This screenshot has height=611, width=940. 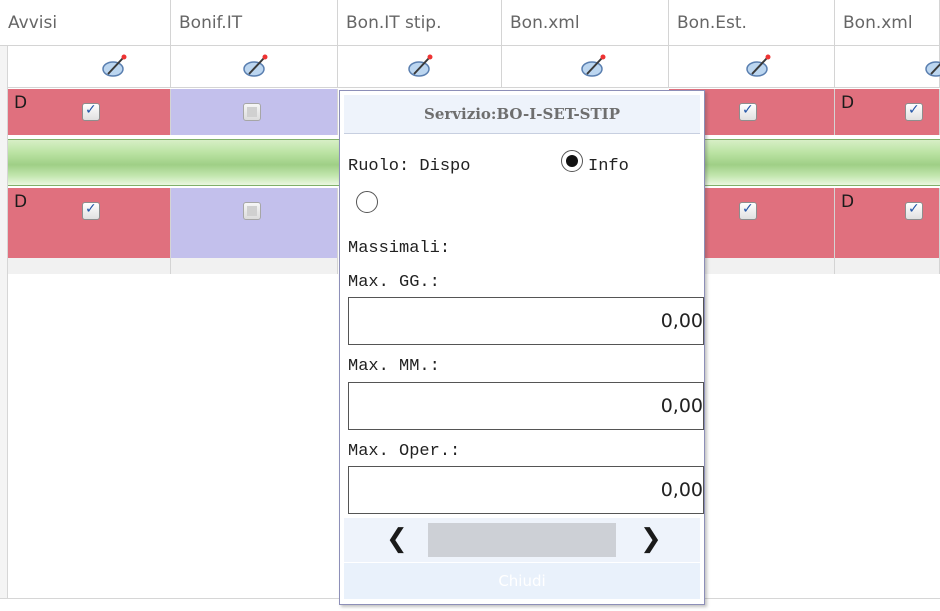 I want to click on massimali-label: Massimali:, so click(x=399, y=248).